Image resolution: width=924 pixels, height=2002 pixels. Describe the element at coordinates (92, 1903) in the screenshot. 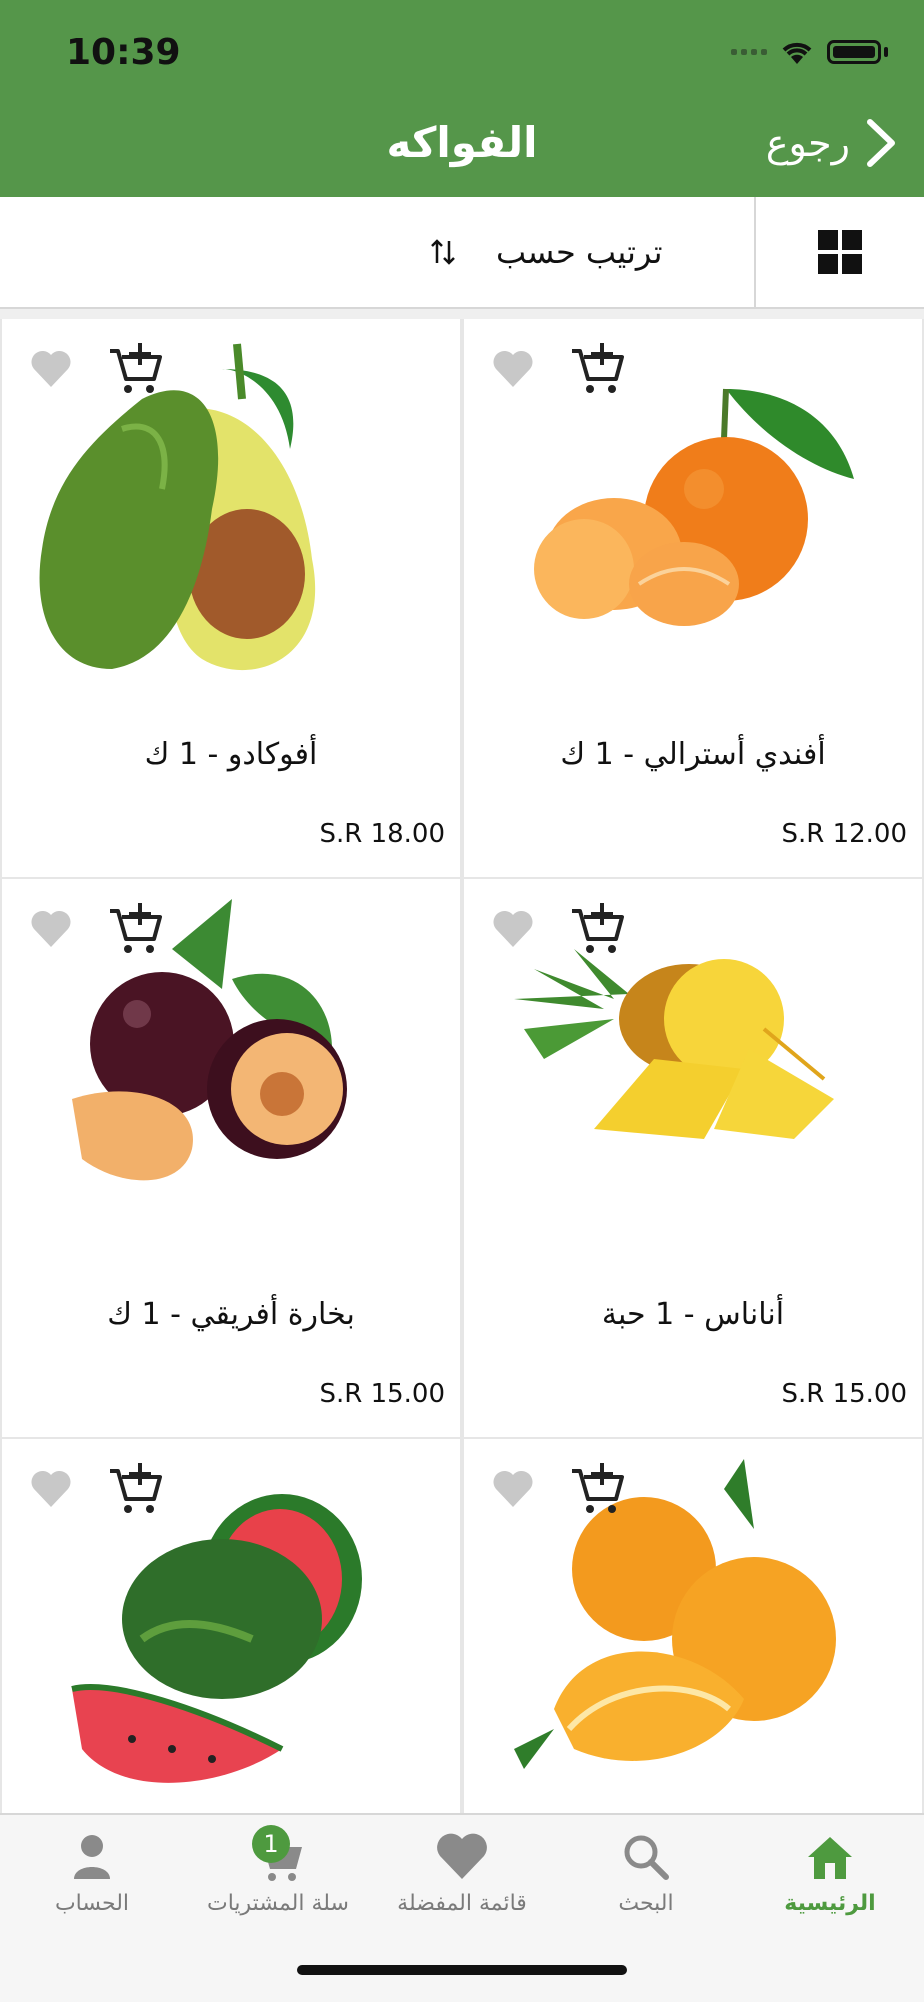

I see `tab-account-label: الحساب` at that location.